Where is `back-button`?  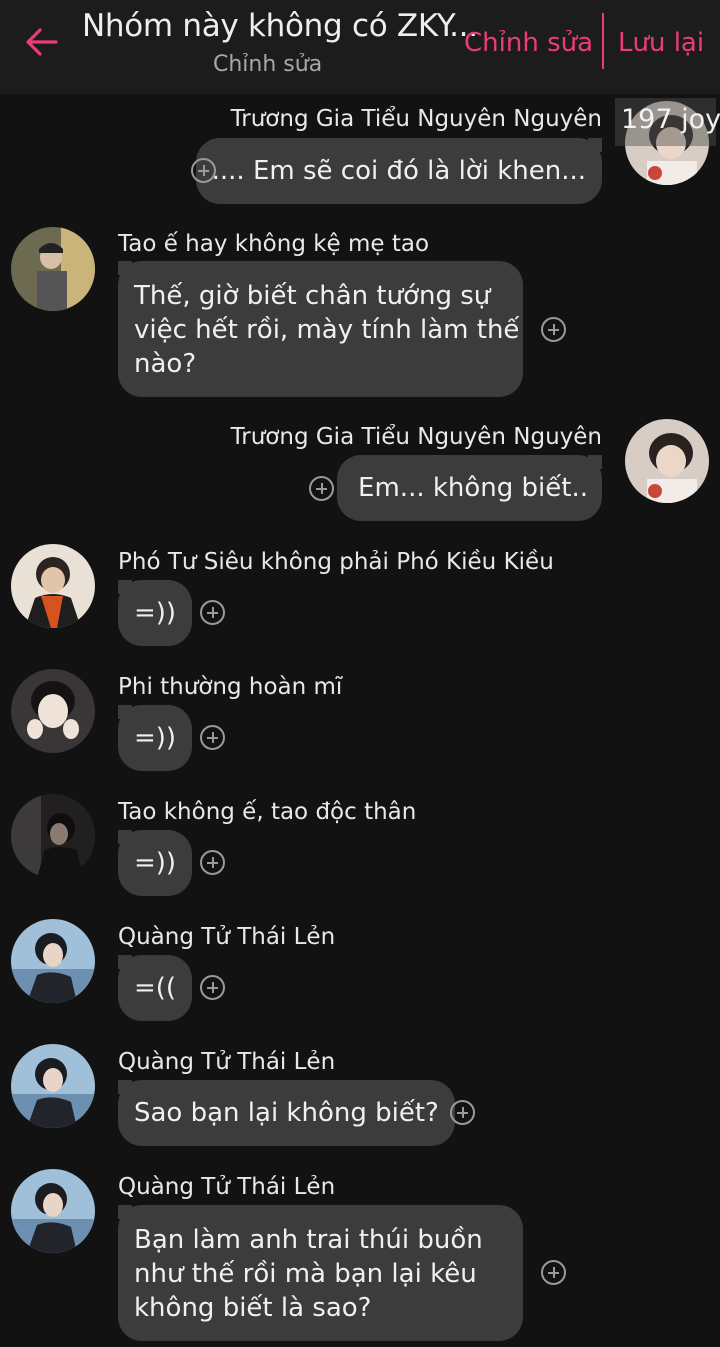 back-button is located at coordinates (42, 42).